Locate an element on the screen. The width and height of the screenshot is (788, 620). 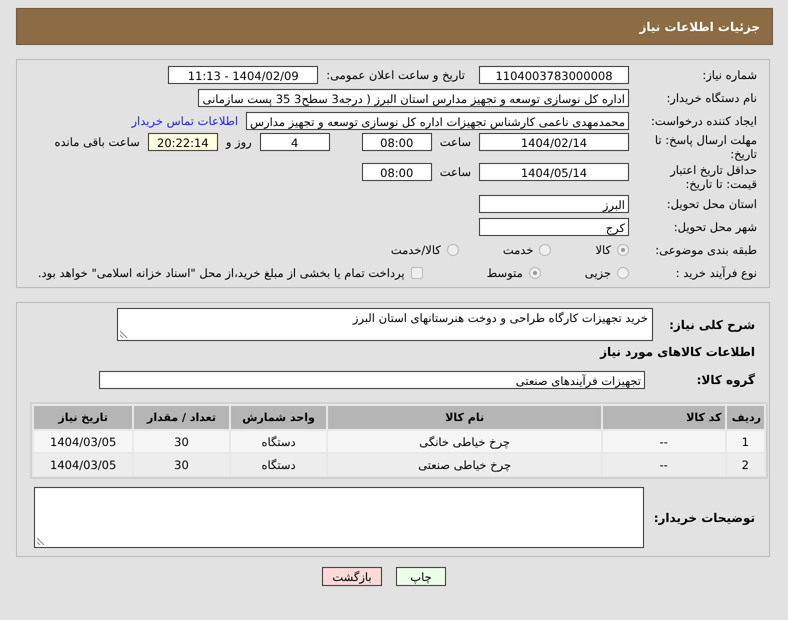
table-cell: چرخ خیاطی خانگی is located at coordinates (464, 441).